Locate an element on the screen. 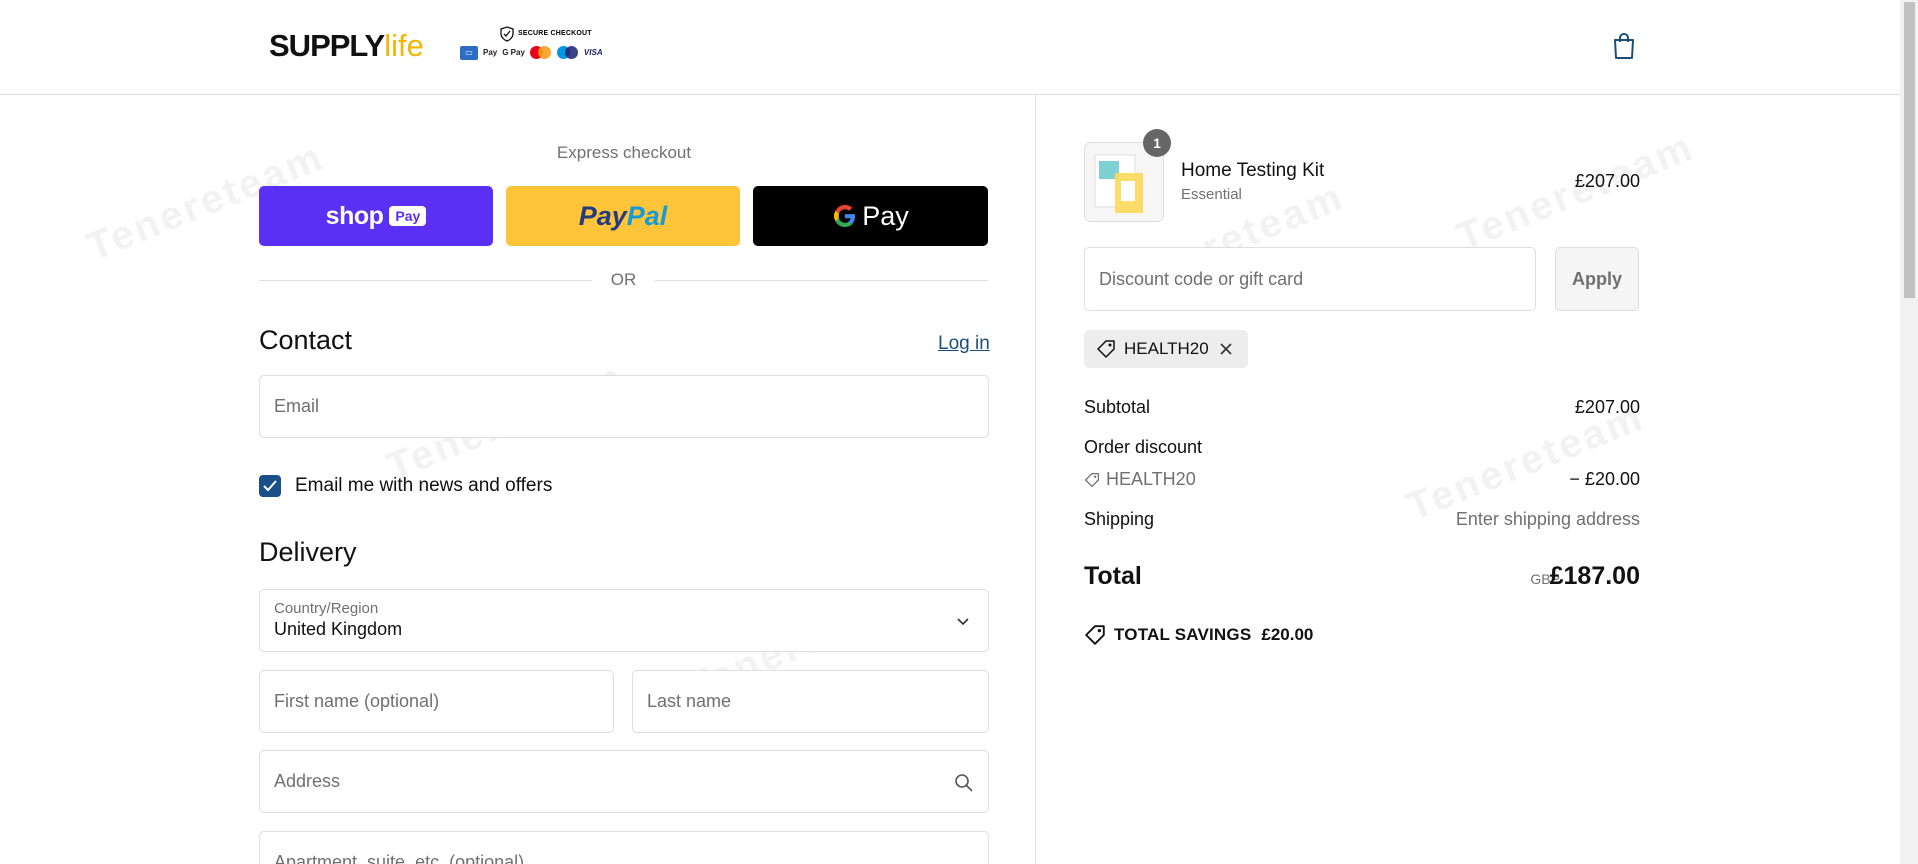 Image resolution: width=1918 pixels, height=864 pixels. discount-code-label: HEALTH20 is located at coordinates (1140, 479).